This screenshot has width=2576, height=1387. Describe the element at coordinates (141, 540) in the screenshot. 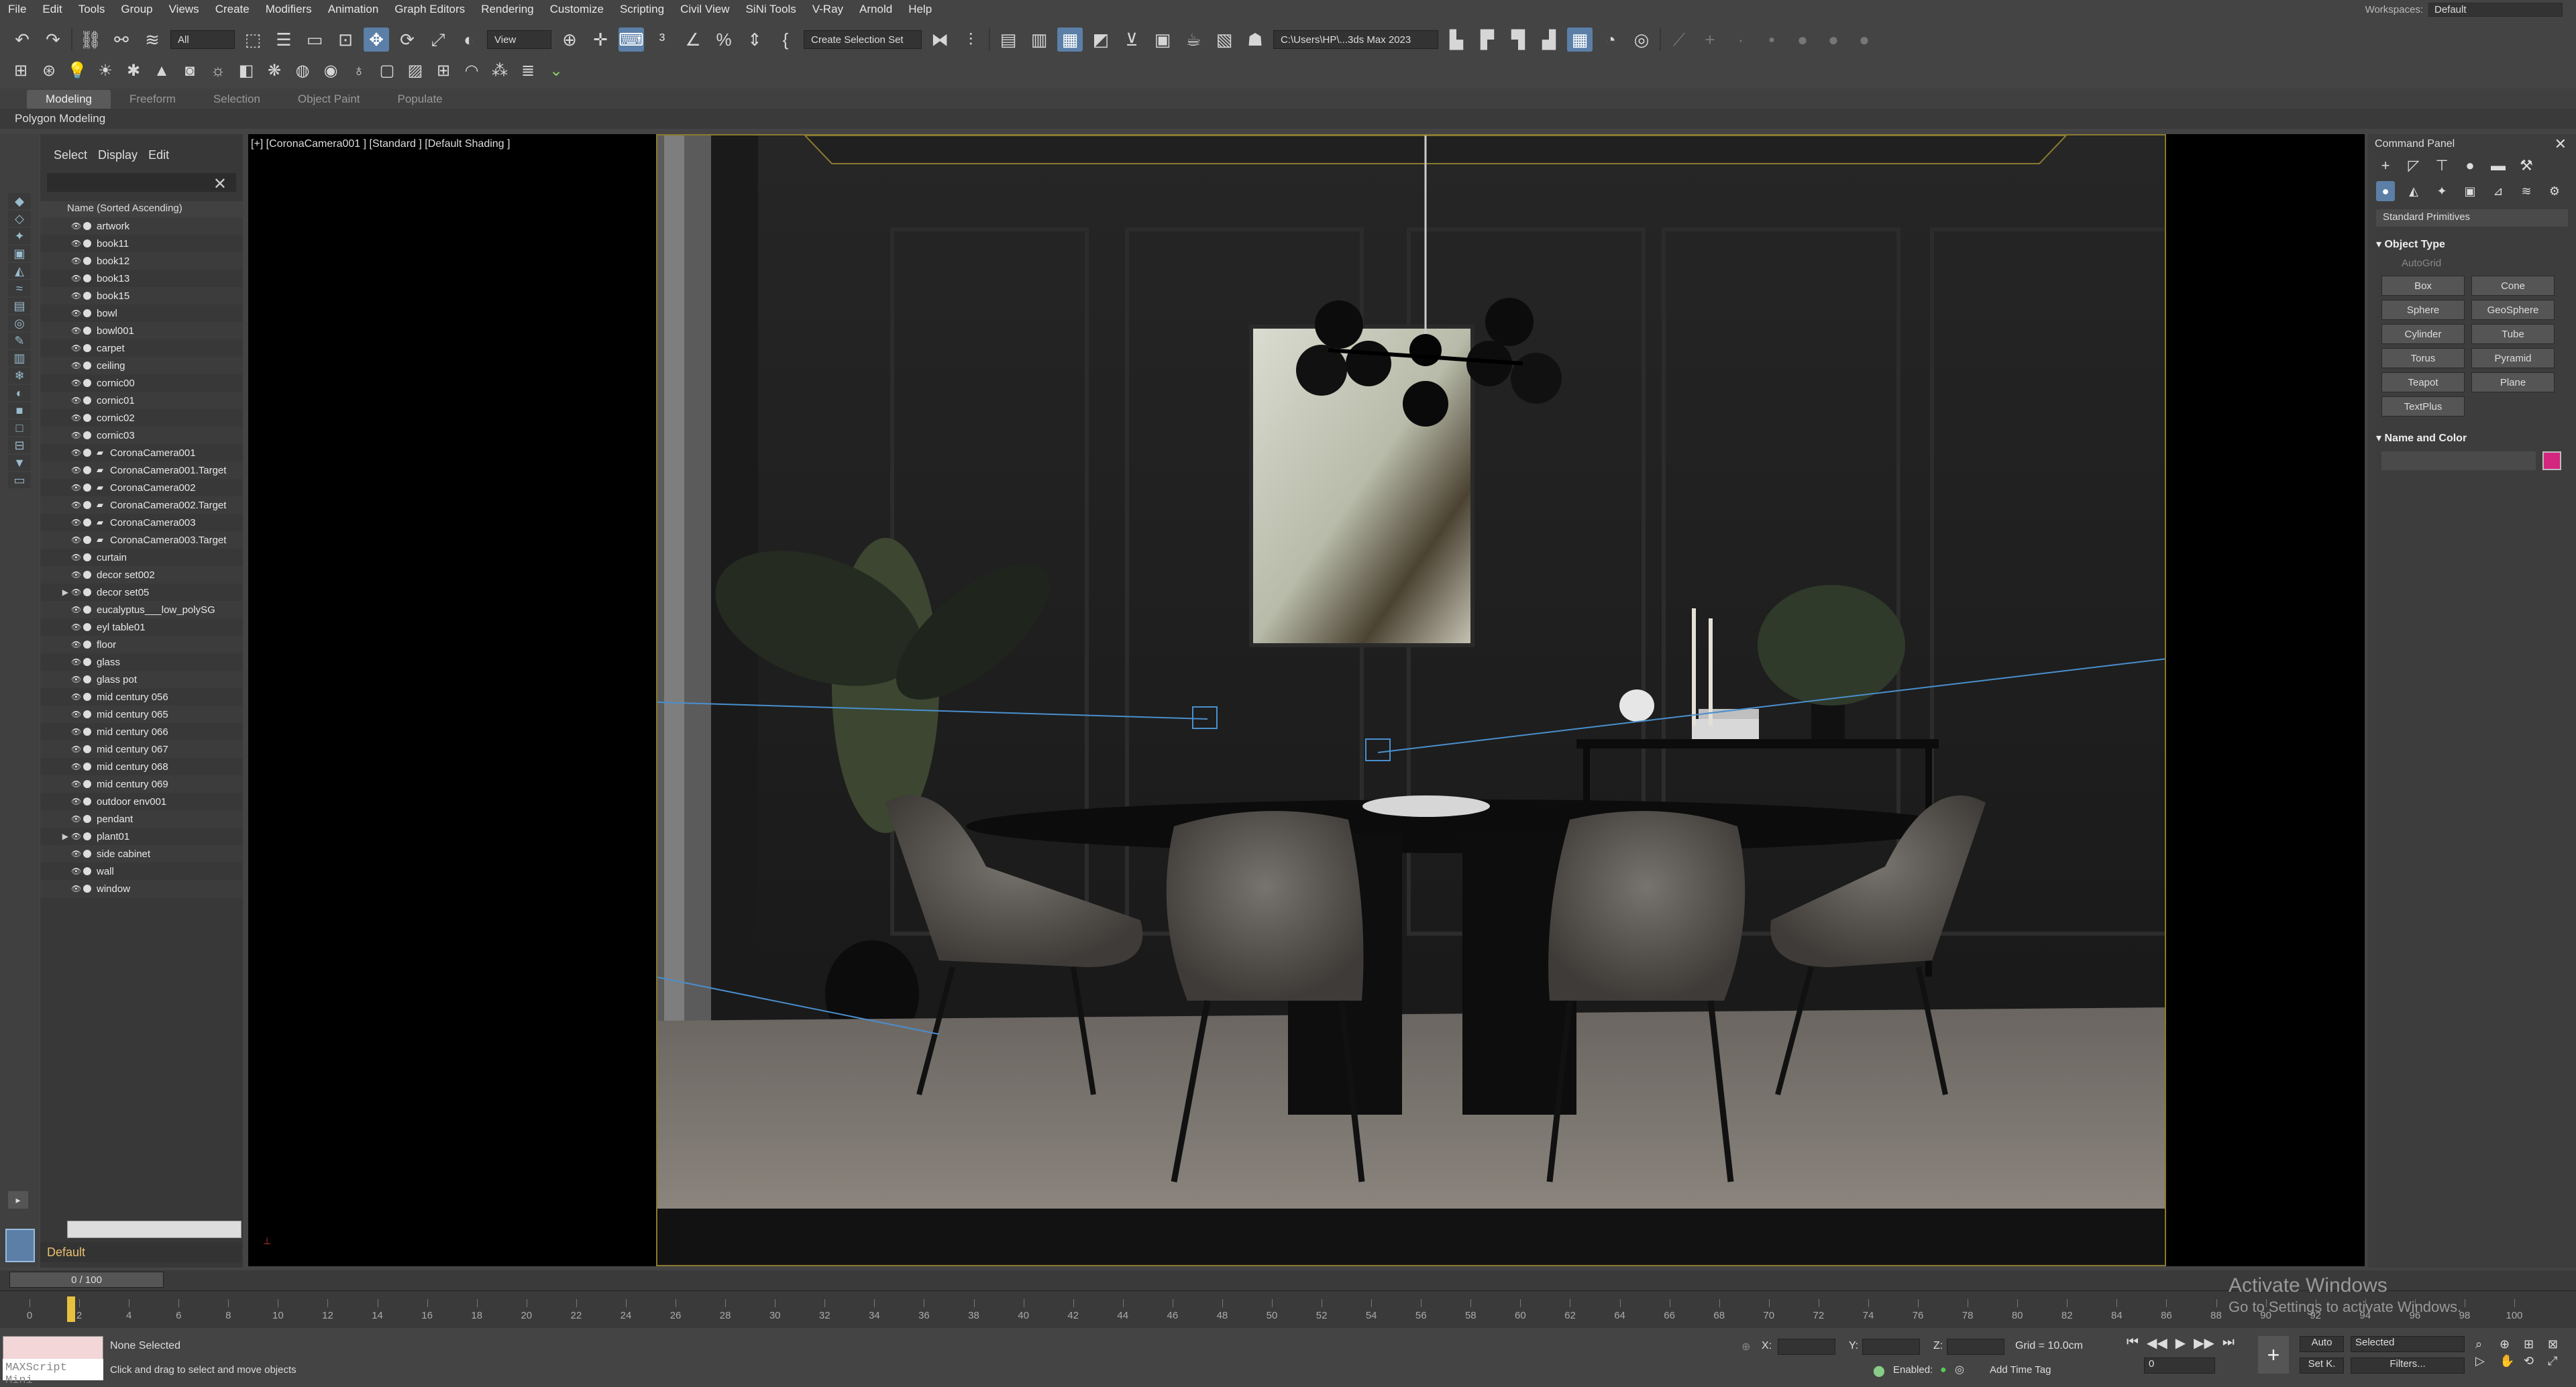

I see `explorer-row: 👁 ▰ CoronaCamera003.Target` at that location.